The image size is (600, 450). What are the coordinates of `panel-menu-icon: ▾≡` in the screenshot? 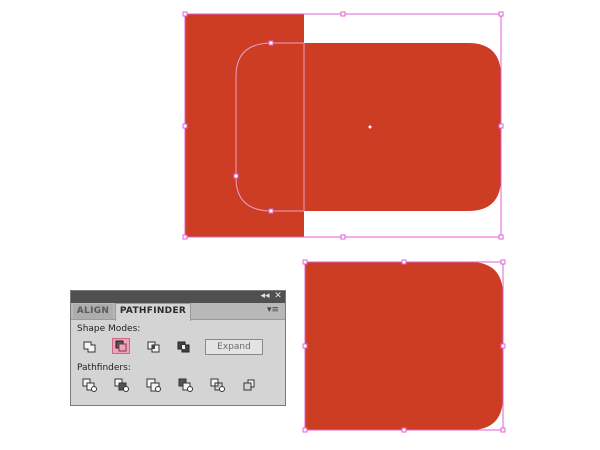 It's located at (273, 310).